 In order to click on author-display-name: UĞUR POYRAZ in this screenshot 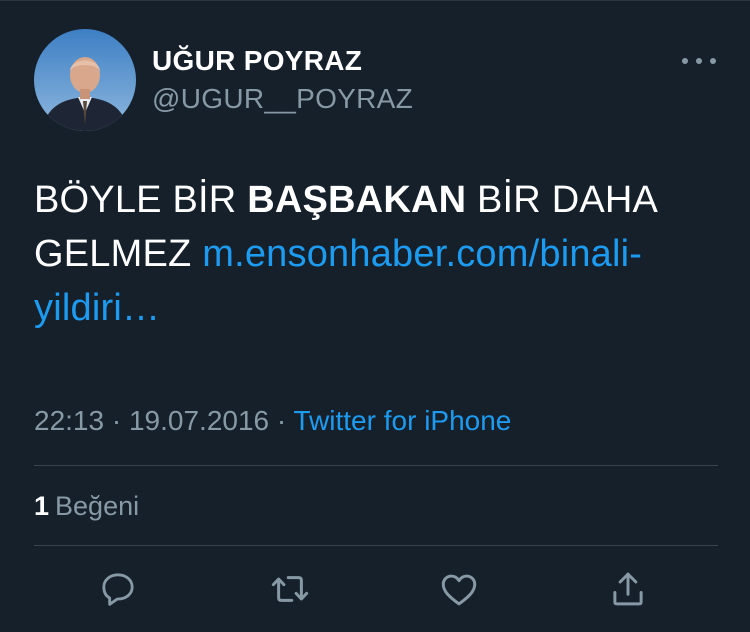, I will do `click(257, 61)`.